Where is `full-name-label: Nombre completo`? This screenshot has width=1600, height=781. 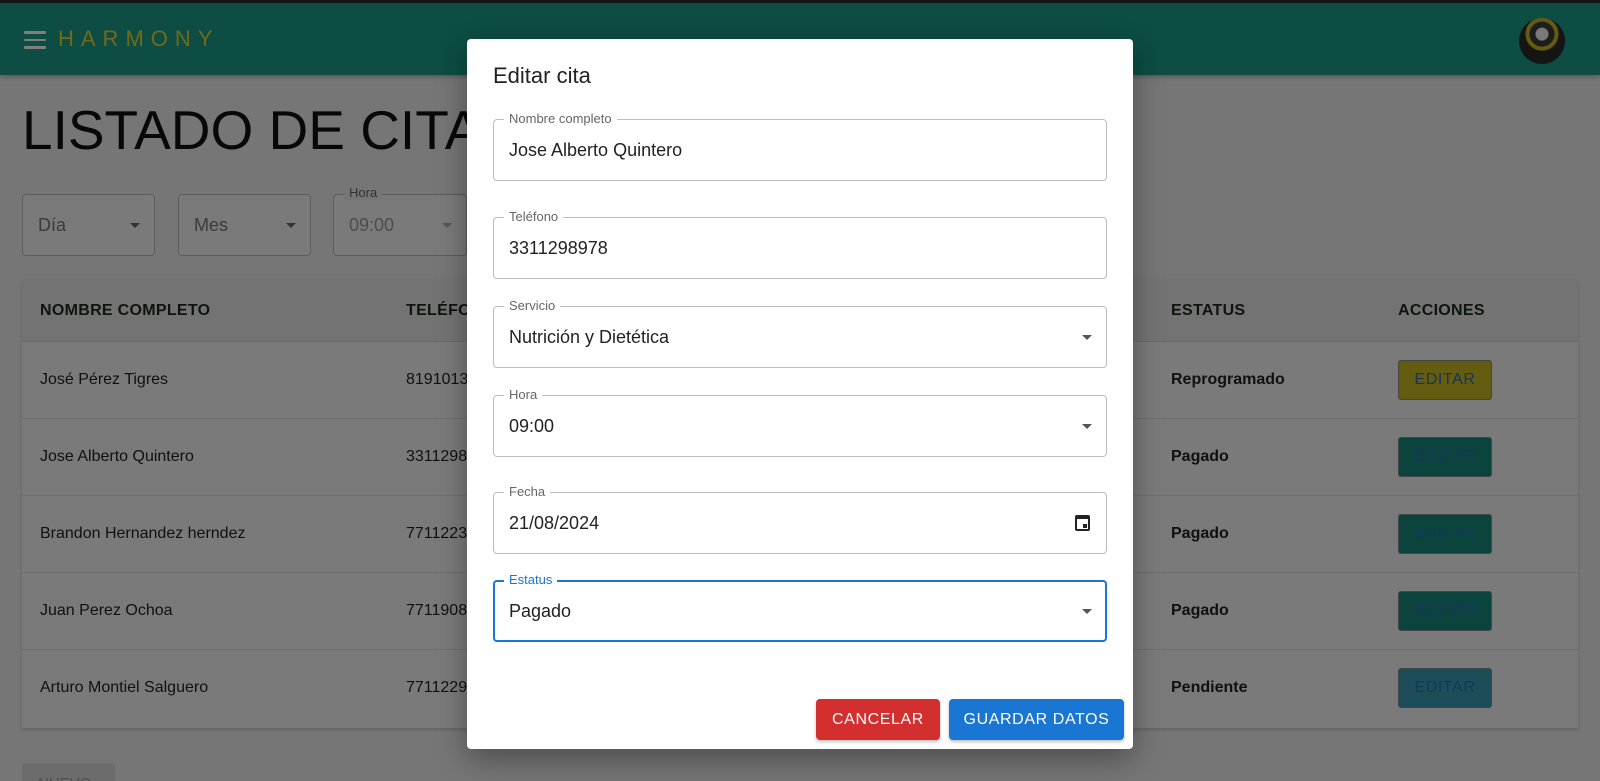 full-name-label: Nombre completo is located at coordinates (560, 119).